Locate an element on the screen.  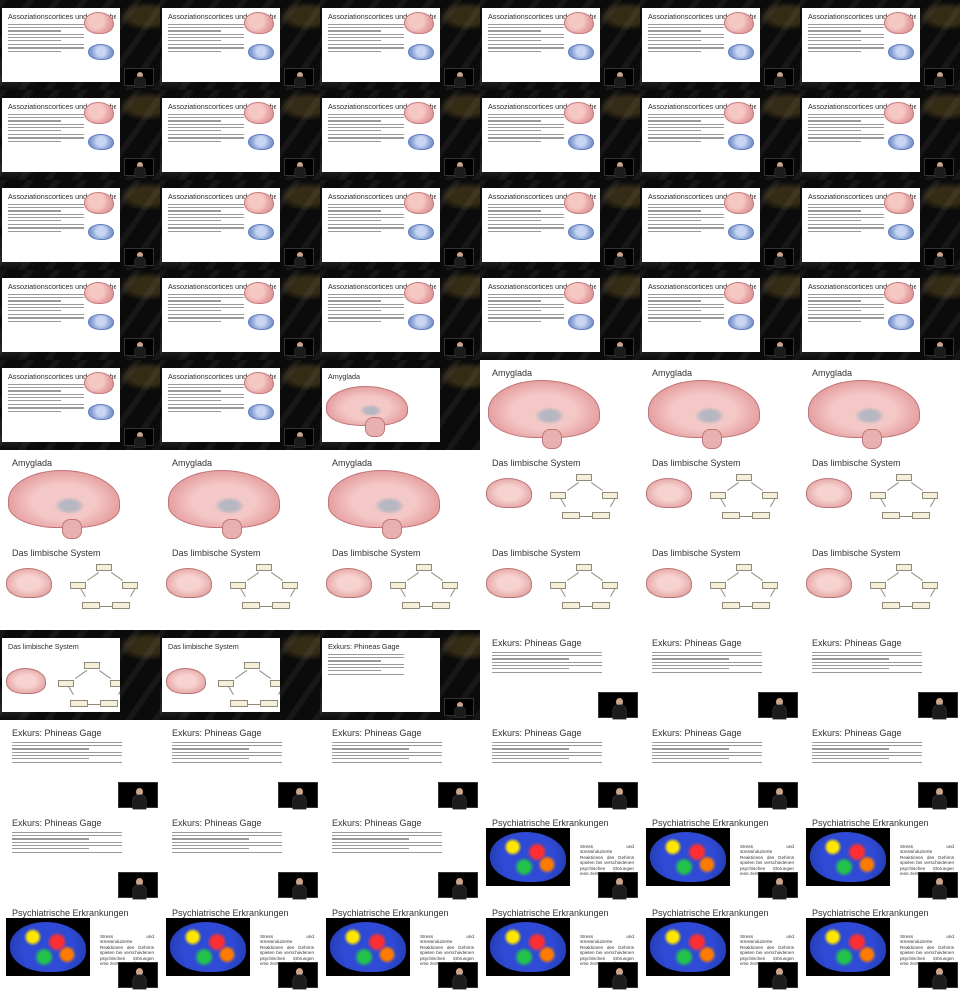
slide-title: Exkurs: Phineas Gage is located at coordinates (217, 823).